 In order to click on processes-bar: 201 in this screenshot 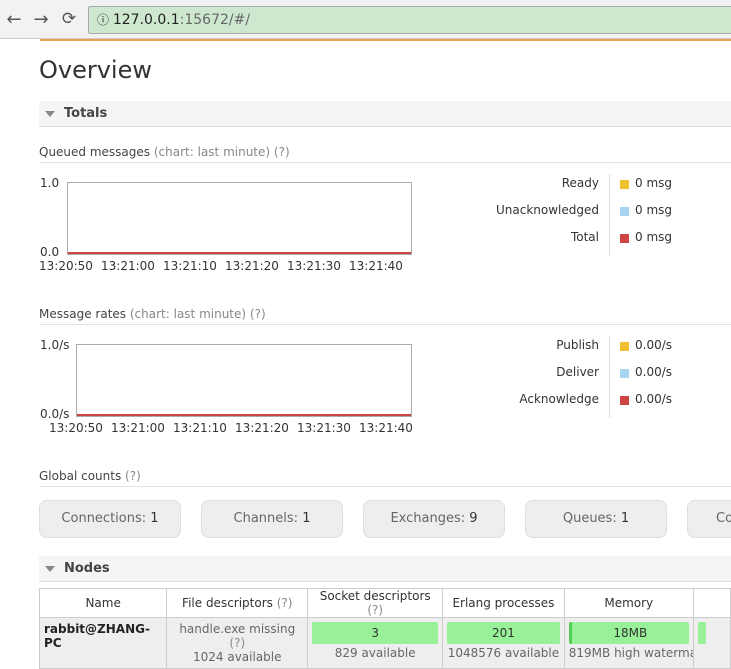, I will do `click(503, 633)`.